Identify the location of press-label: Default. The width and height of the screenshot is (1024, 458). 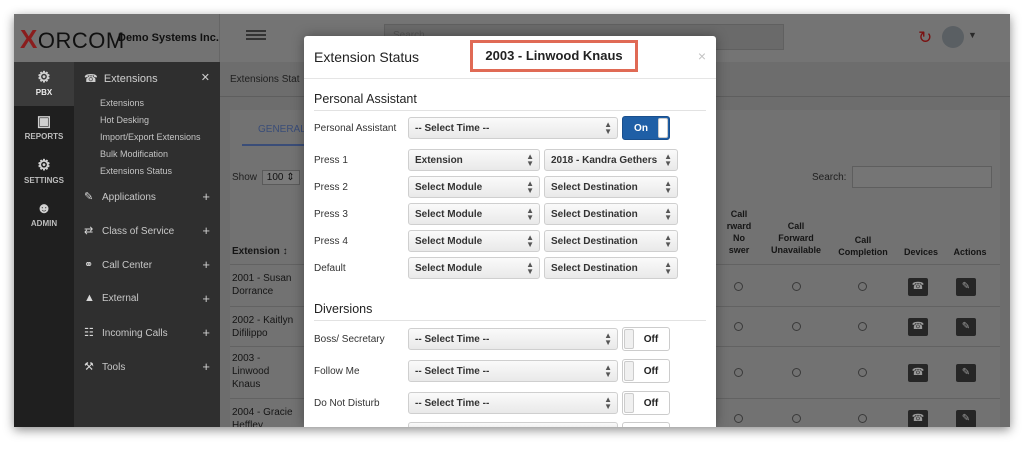
(330, 268).